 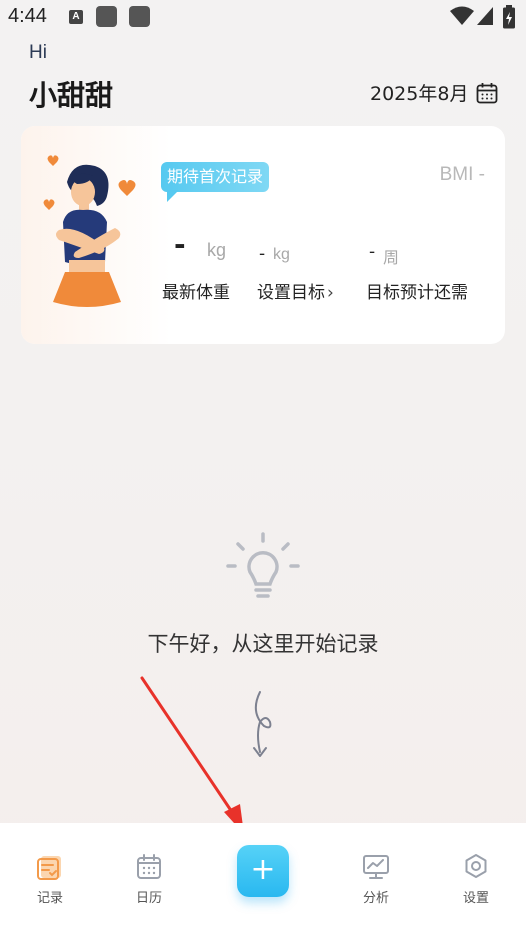 I want to click on lightbulb-icon, so click(x=263, y=565).